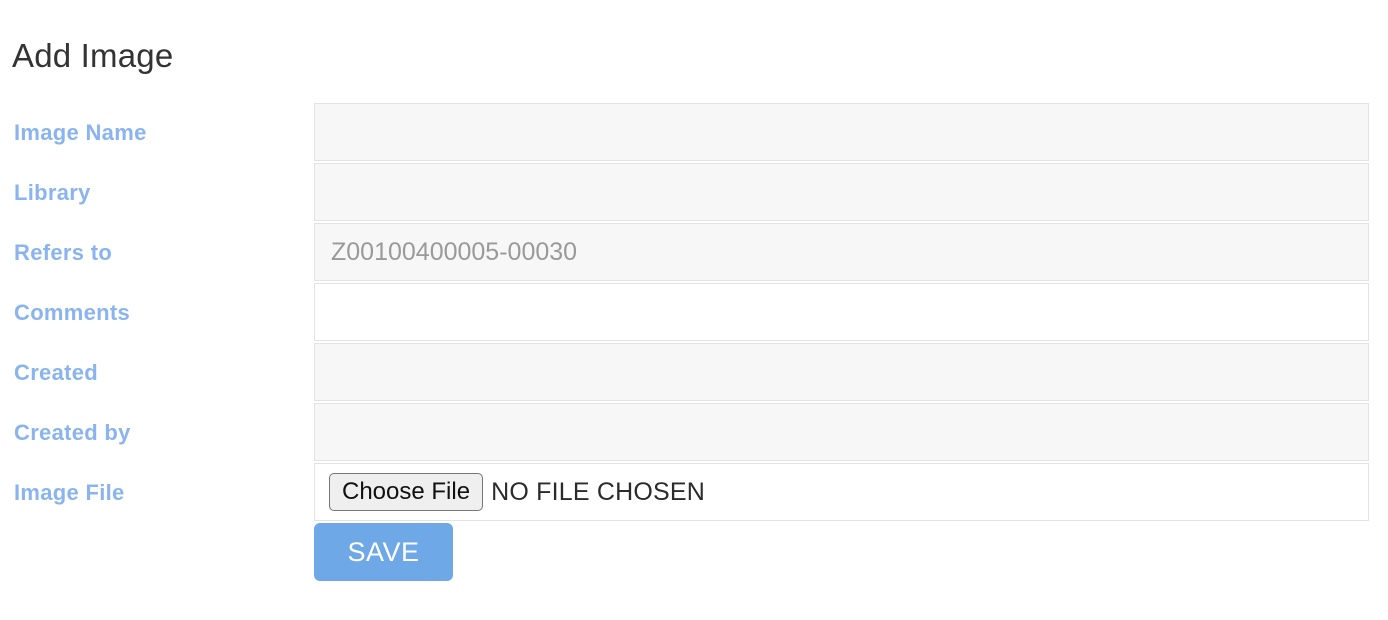 The height and width of the screenshot is (620, 1388). I want to click on label-image-name: Image Name, so click(80, 132).